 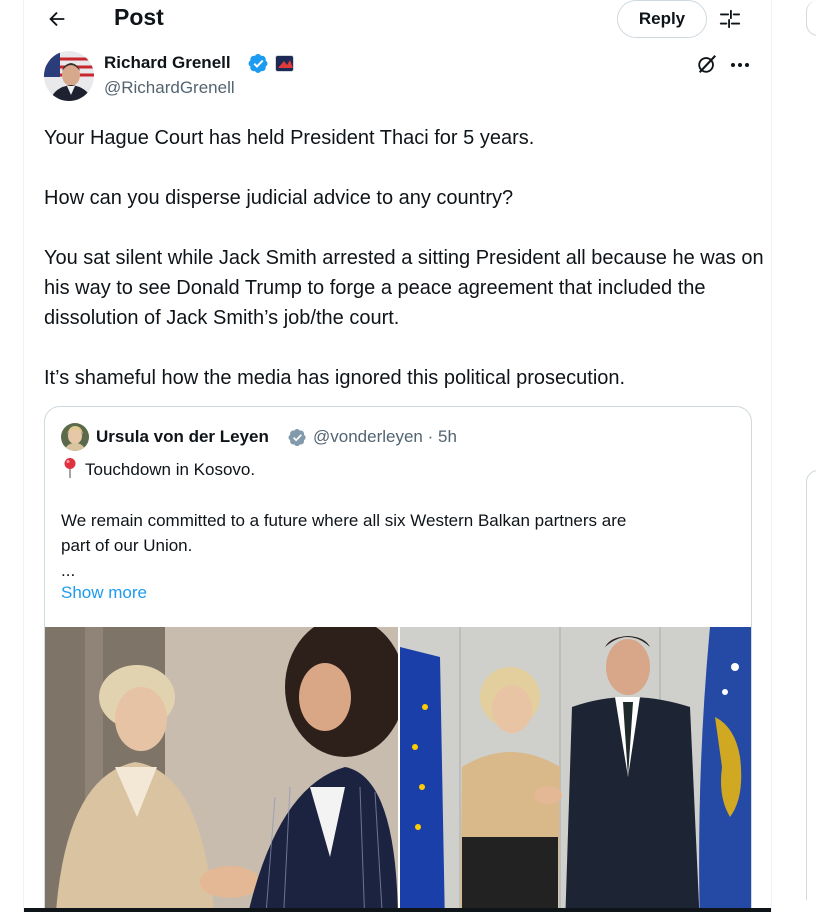 What do you see at coordinates (127, 545) in the screenshot?
I see `quoted-line: part of our Union.` at bounding box center [127, 545].